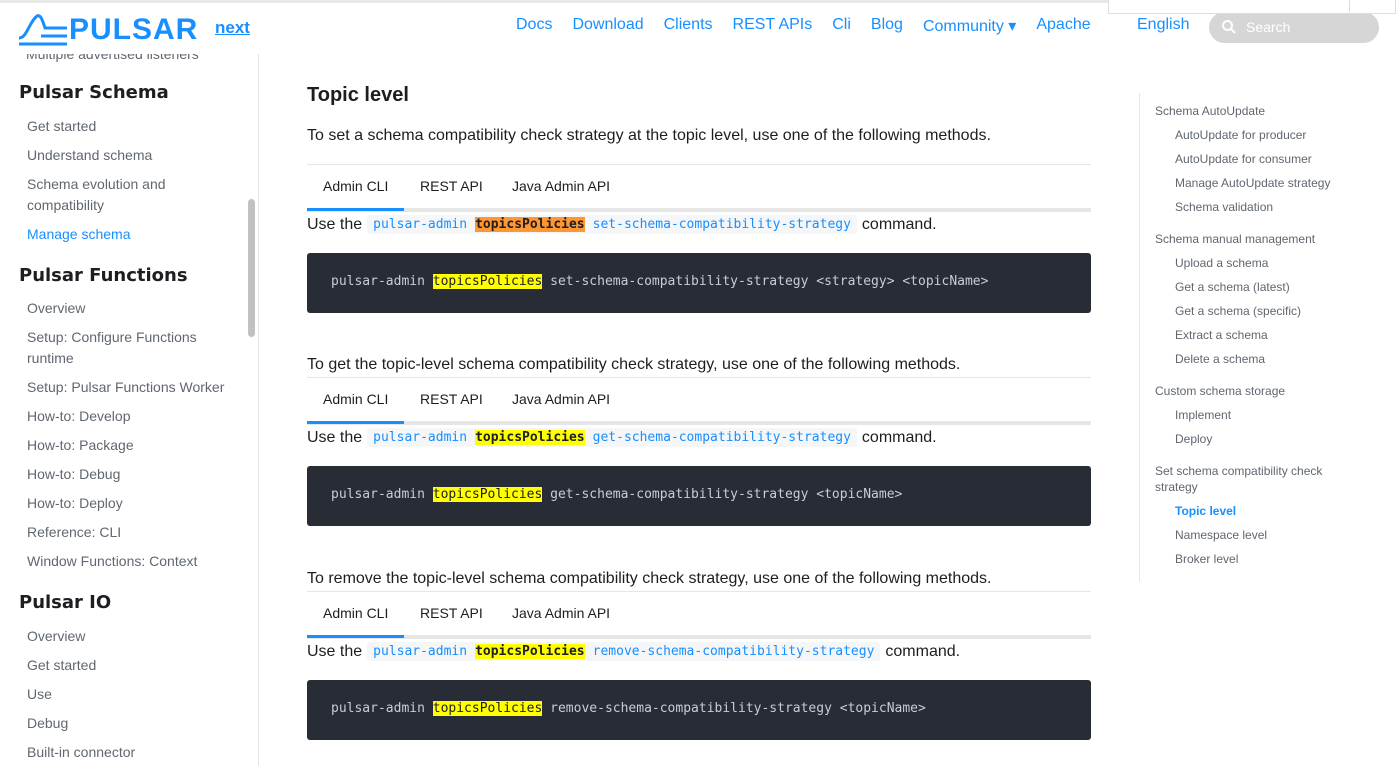 This screenshot has height=766, width=1396. Describe the element at coordinates (1270, 439) in the screenshot. I see `toc-item: Deploy` at that location.